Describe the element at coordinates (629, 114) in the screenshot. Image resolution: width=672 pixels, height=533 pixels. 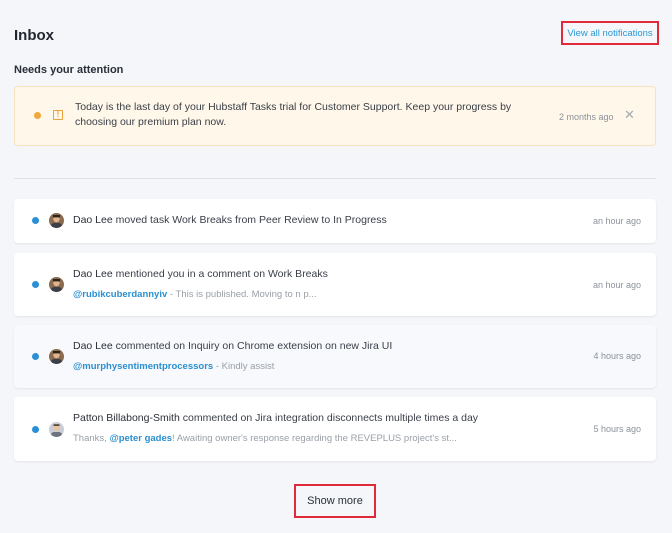
I see `close-icon: ✕` at that location.